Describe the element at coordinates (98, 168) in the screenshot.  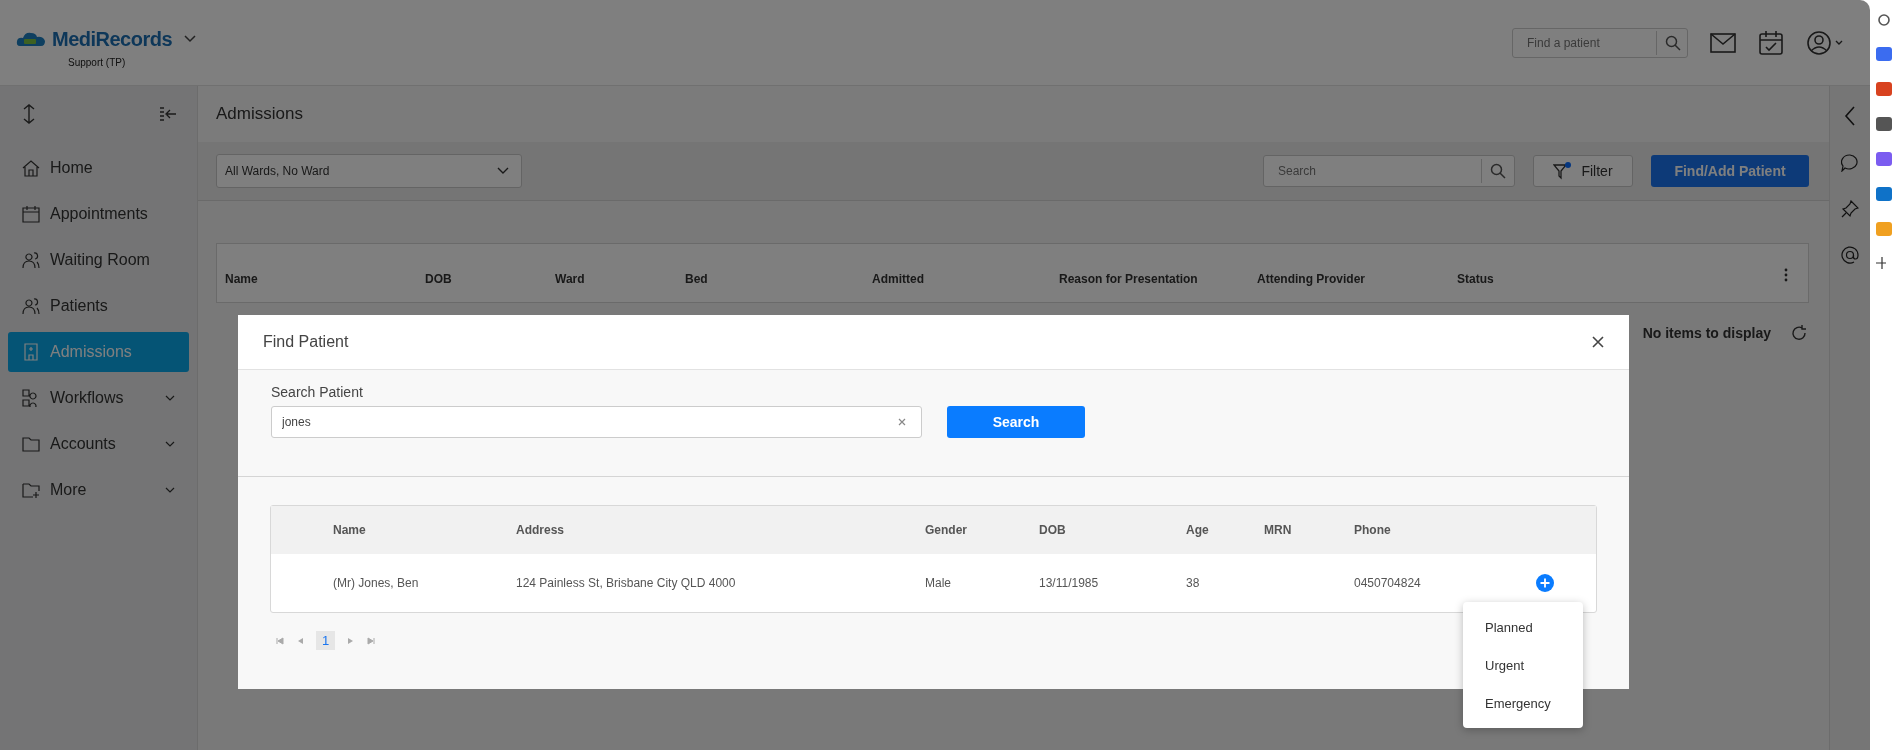
I see `sidebar-item: Home` at that location.